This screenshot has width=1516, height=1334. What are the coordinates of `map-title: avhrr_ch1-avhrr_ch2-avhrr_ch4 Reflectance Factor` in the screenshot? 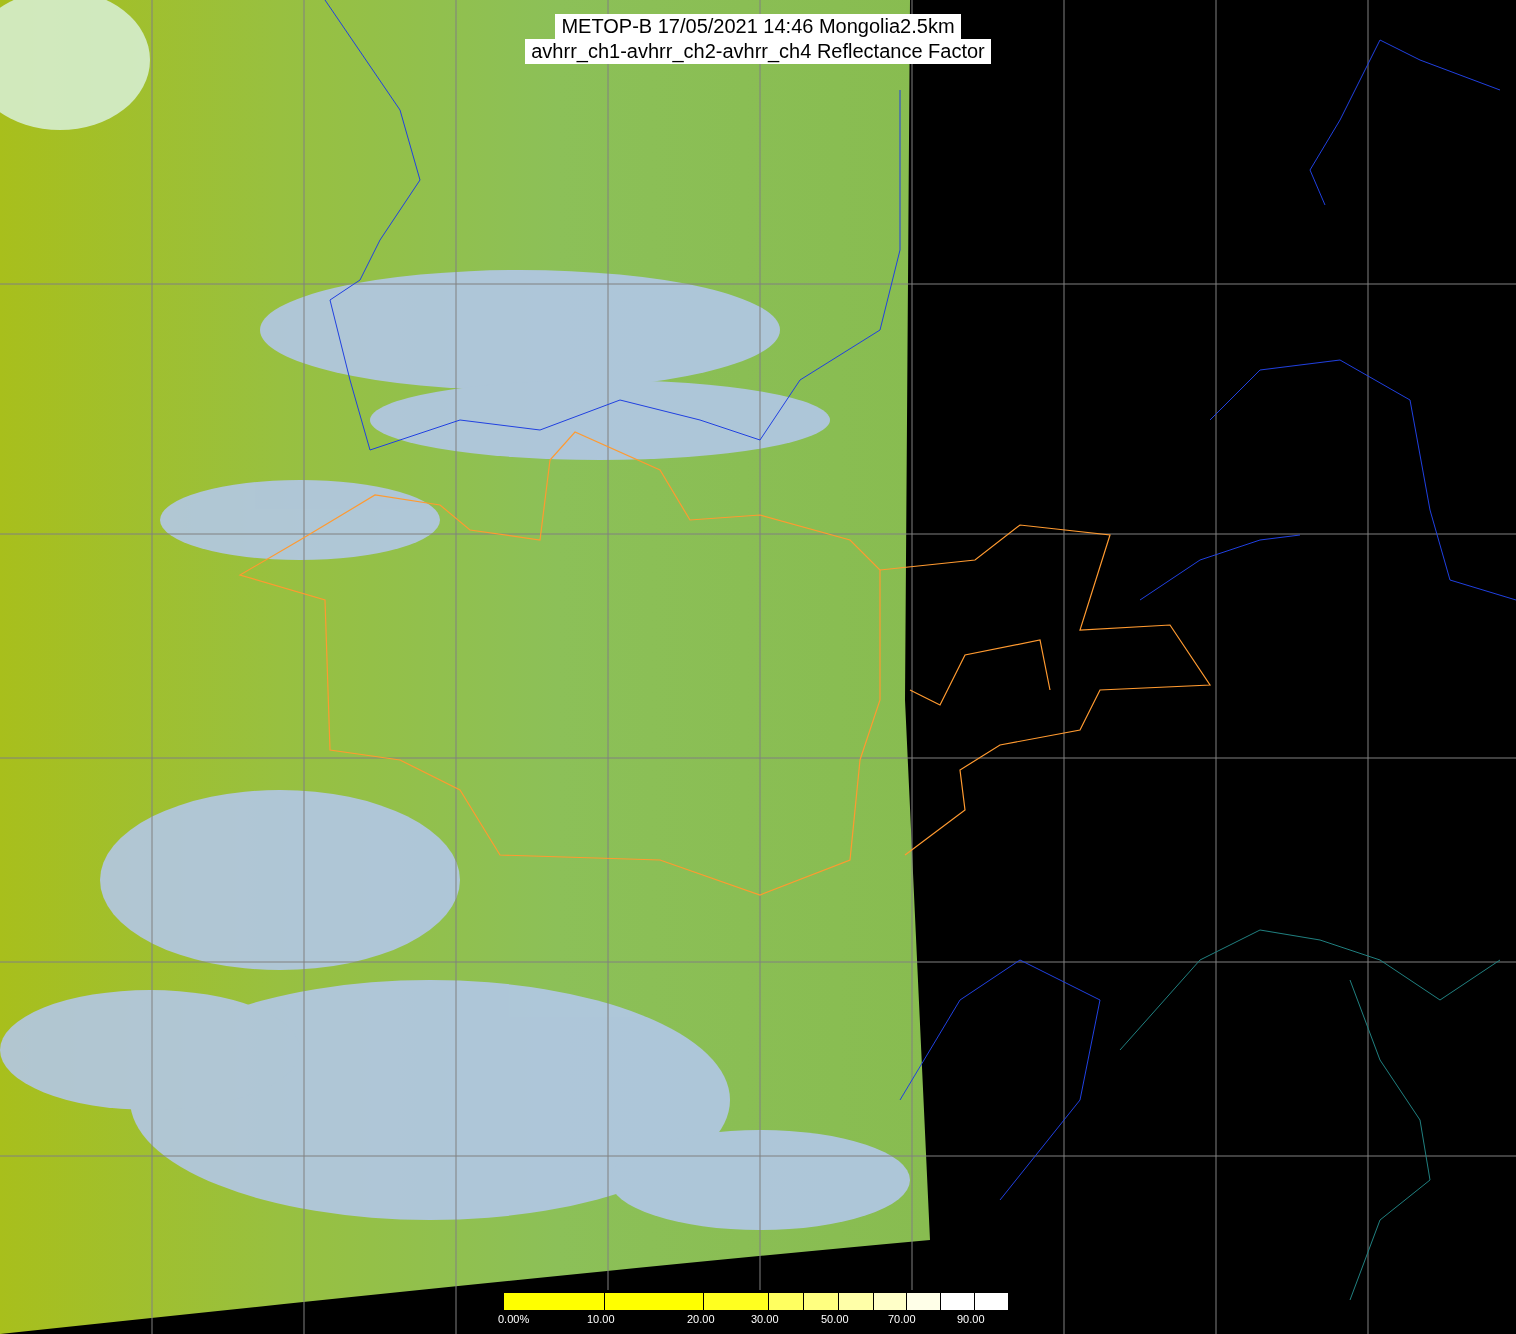 It's located at (758, 51).